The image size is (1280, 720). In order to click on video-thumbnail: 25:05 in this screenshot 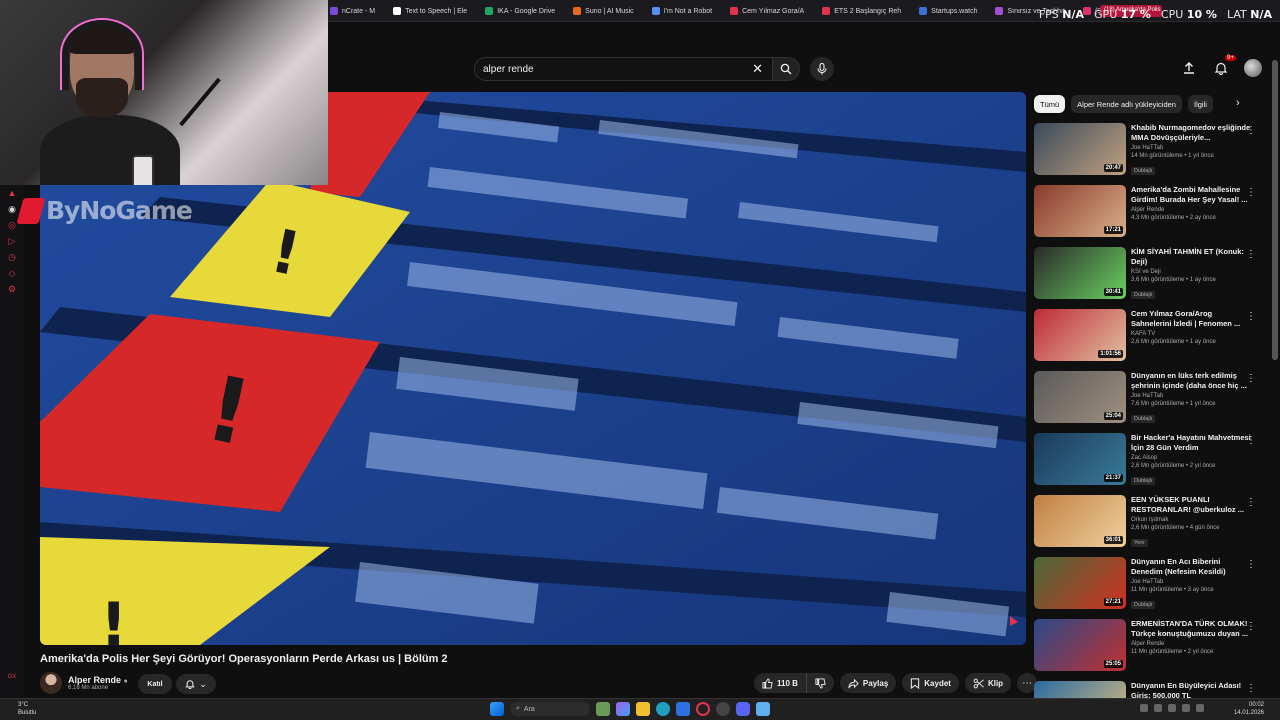, I will do `click(1080, 645)`.